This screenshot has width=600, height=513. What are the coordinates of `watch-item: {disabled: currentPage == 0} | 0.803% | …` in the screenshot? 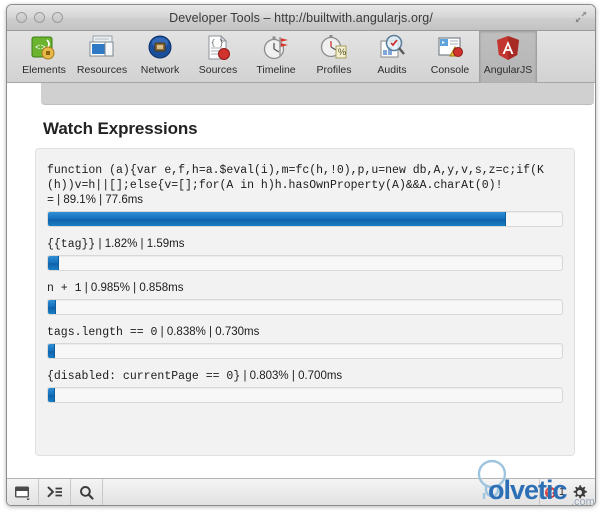 It's located at (305, 386).